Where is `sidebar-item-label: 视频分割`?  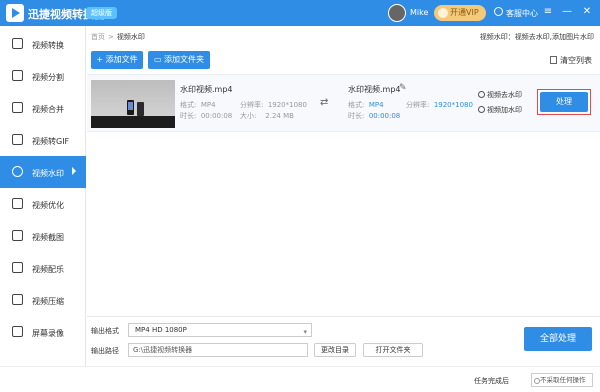
sidebar-item-label: 视频分割 is located at coordinates (48, 77).